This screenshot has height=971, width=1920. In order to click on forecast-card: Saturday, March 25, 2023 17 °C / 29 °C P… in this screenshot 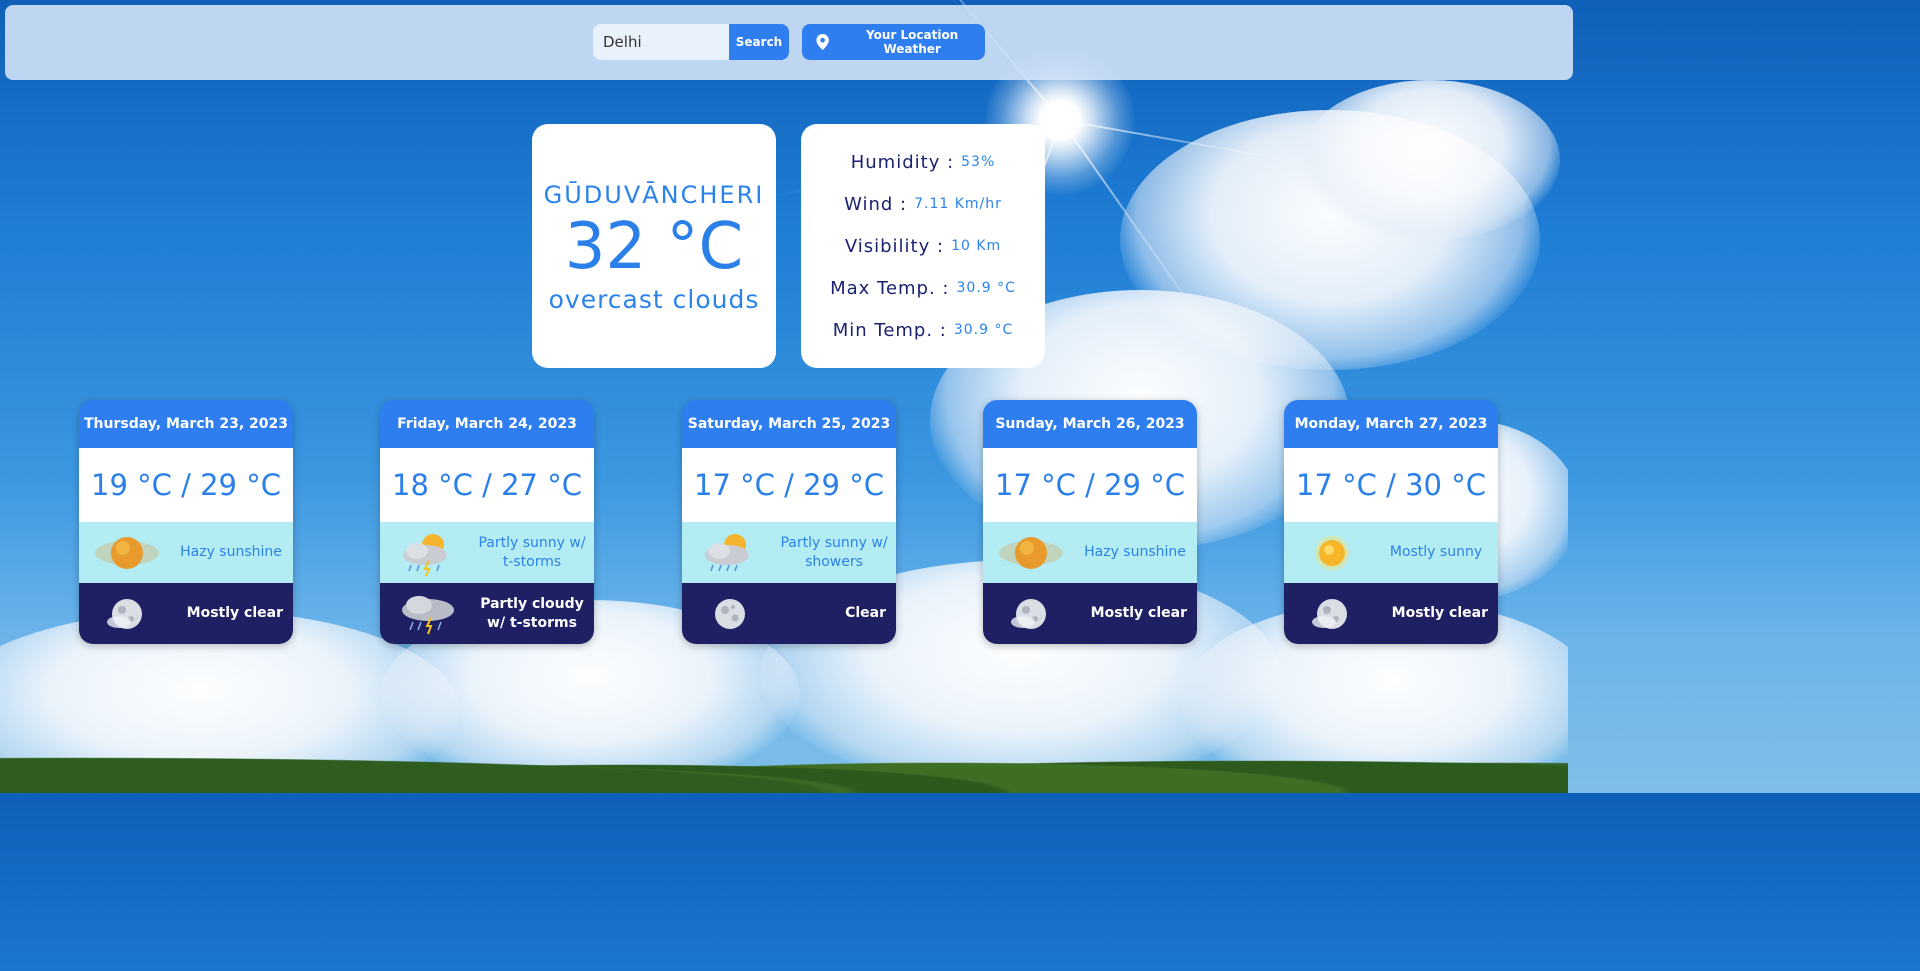, I will do `click(789, 522)`.